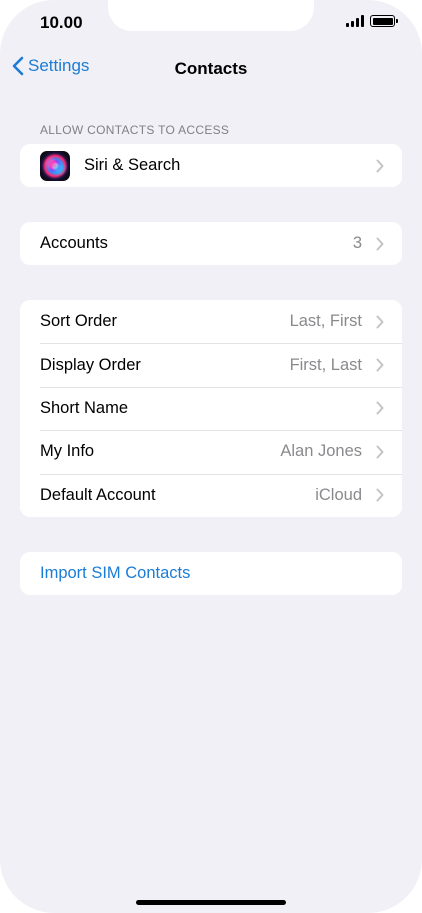 The width and height of the screenshot is (422, 913). I want to click on sort-order-value: Last, First, so click(325, 321).